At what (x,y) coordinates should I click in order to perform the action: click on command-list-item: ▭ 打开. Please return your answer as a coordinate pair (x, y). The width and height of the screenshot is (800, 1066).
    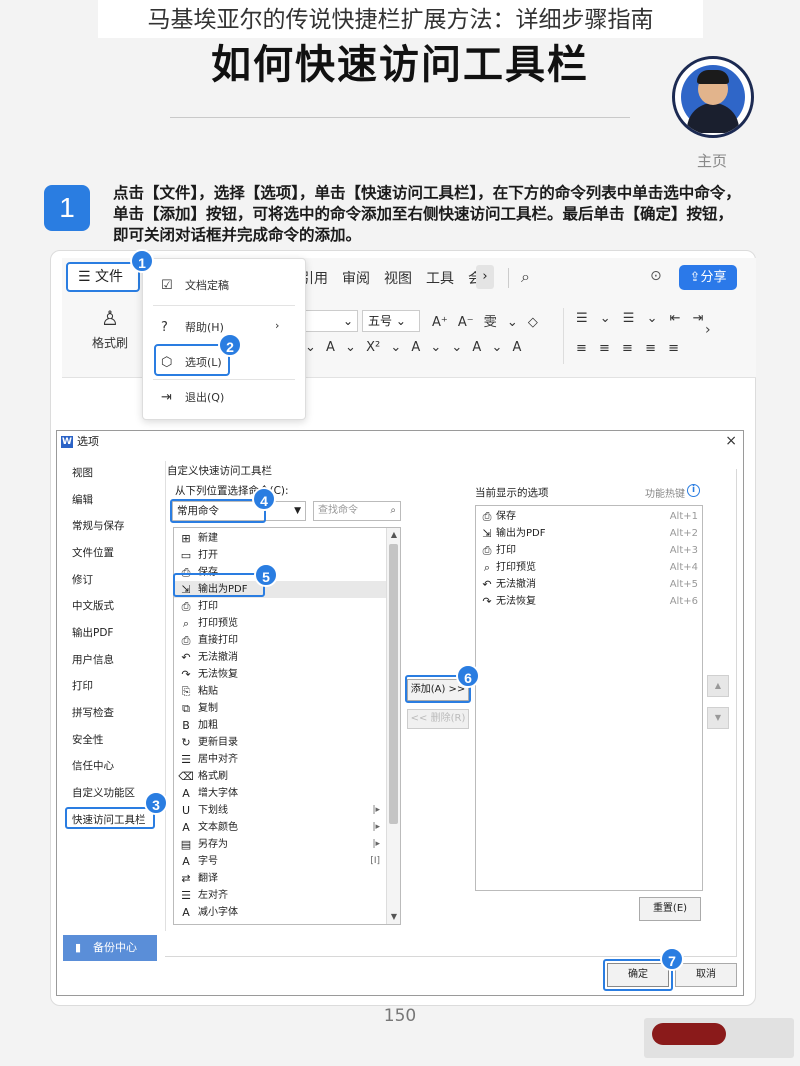
    Looking at the image, I should click on (280, 555).